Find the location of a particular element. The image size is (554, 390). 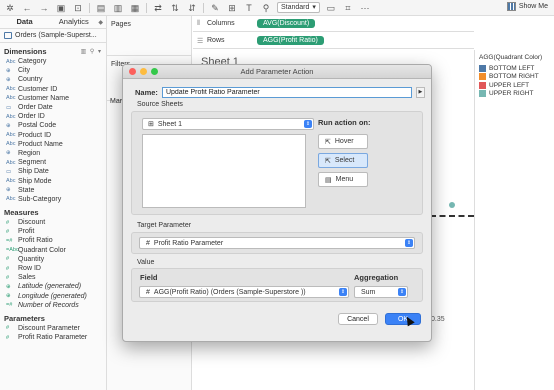

highlight-icon: ✎ is located at coordinates (215, 8).